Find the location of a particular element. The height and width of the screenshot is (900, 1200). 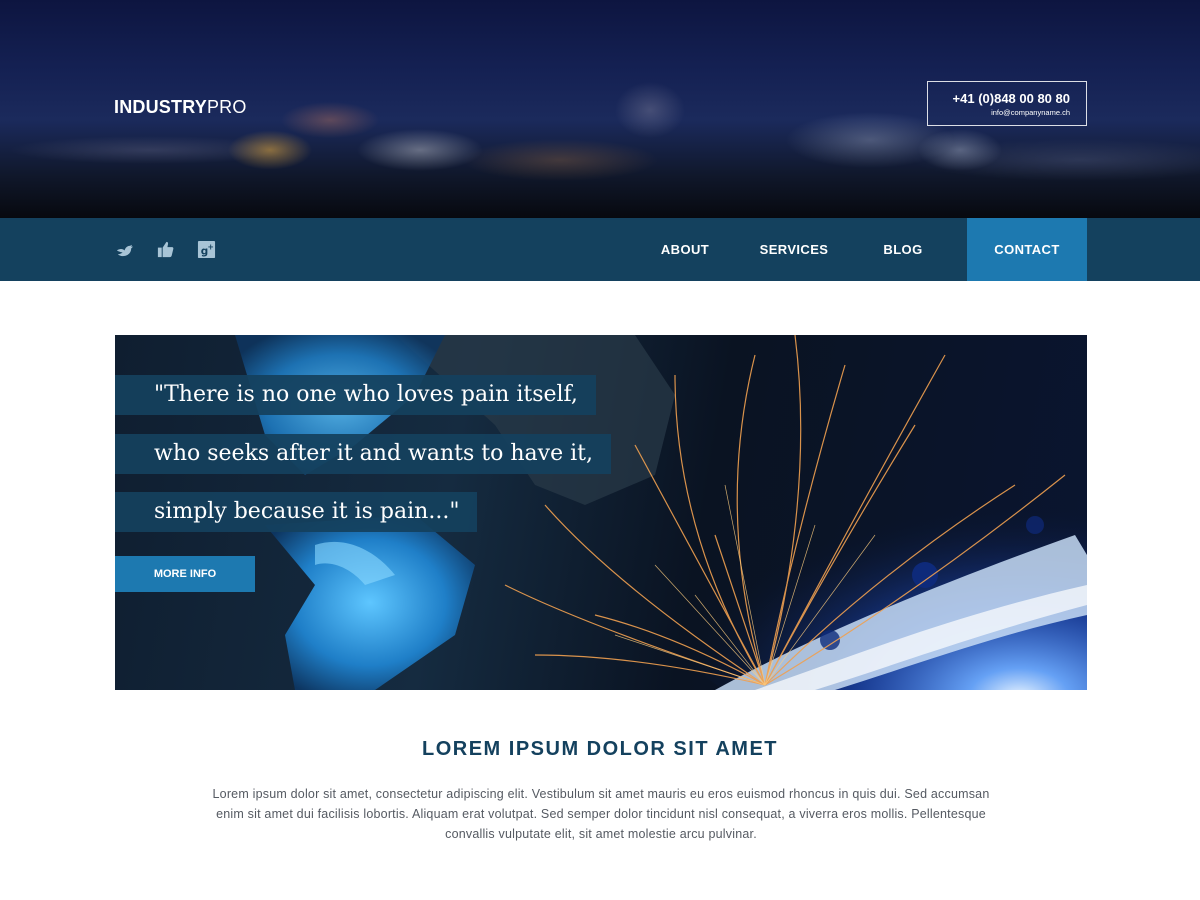

main-navigation: g + ABOUT SERVICES BLOG CONTACT is located at coordinates (600, 249).